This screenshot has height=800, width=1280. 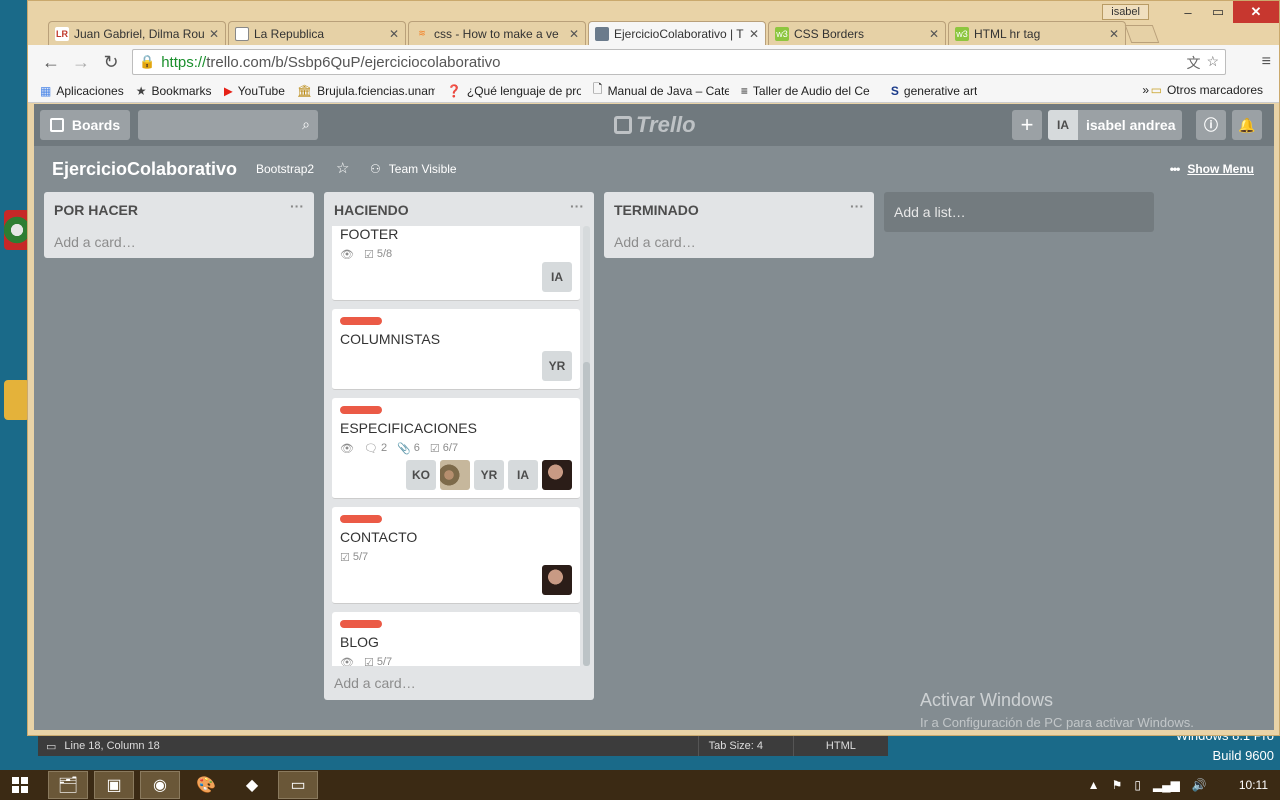 What do you see at coordinates (1256, 12) in the screenshot?
I see `close-window-button: ✕` at bounding box center [1256, 12].